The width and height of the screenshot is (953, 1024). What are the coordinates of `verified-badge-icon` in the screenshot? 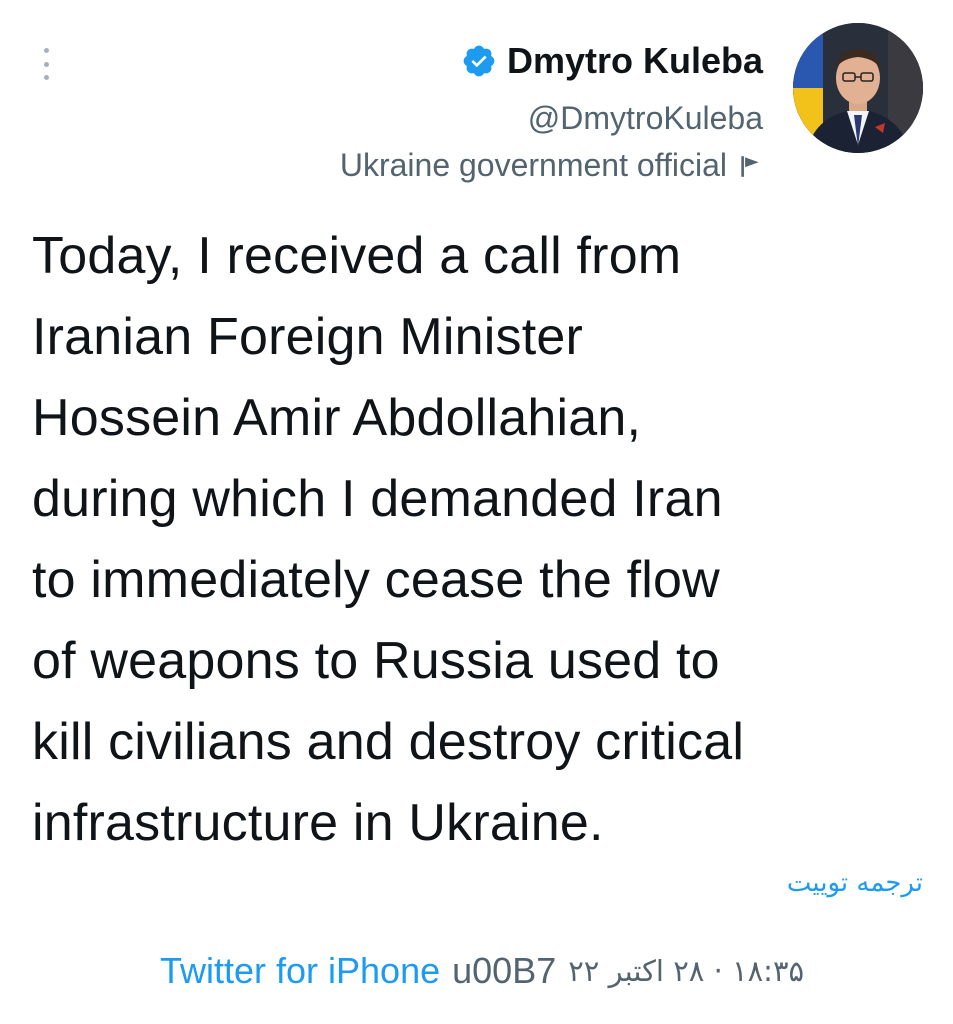 It's located at (479, 61).